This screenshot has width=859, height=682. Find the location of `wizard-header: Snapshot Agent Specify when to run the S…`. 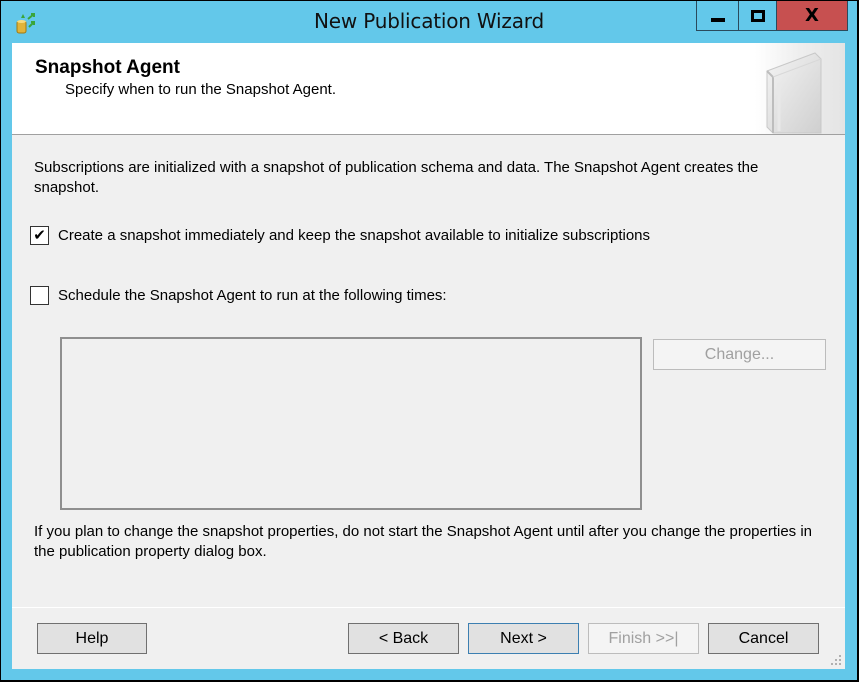

wizard-header: Snapshot Agent Specify when to run the S… is located at coordinates (428, 89).